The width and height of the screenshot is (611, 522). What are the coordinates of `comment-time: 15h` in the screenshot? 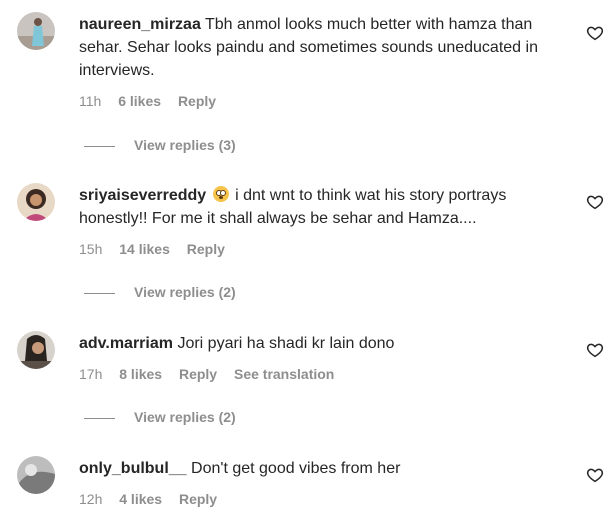 It's located at (91, 249).